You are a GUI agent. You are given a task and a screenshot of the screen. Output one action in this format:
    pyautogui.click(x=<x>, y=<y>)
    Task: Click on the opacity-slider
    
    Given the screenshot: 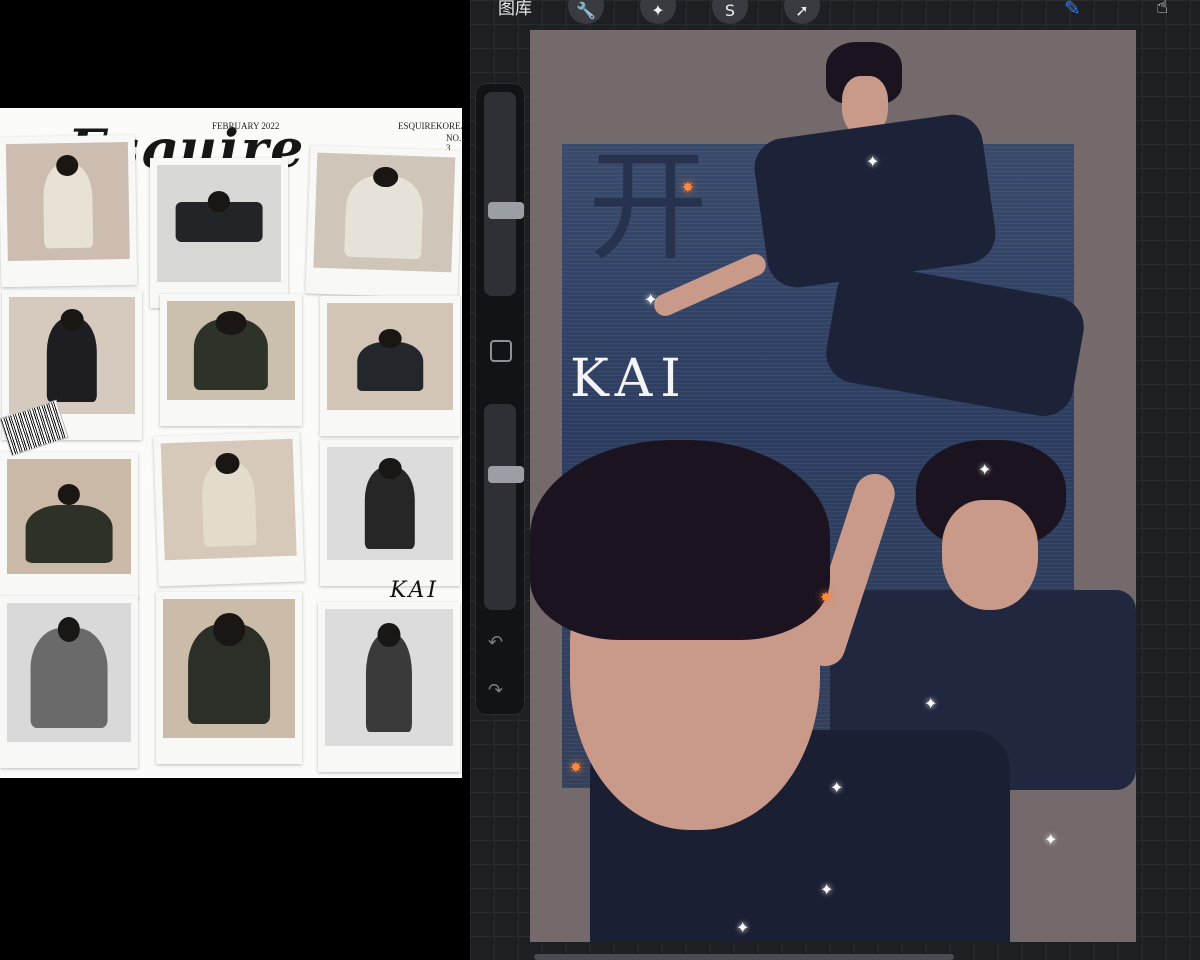 What is the action you would take?
    pyautogui.click(x=504, y=507)
    